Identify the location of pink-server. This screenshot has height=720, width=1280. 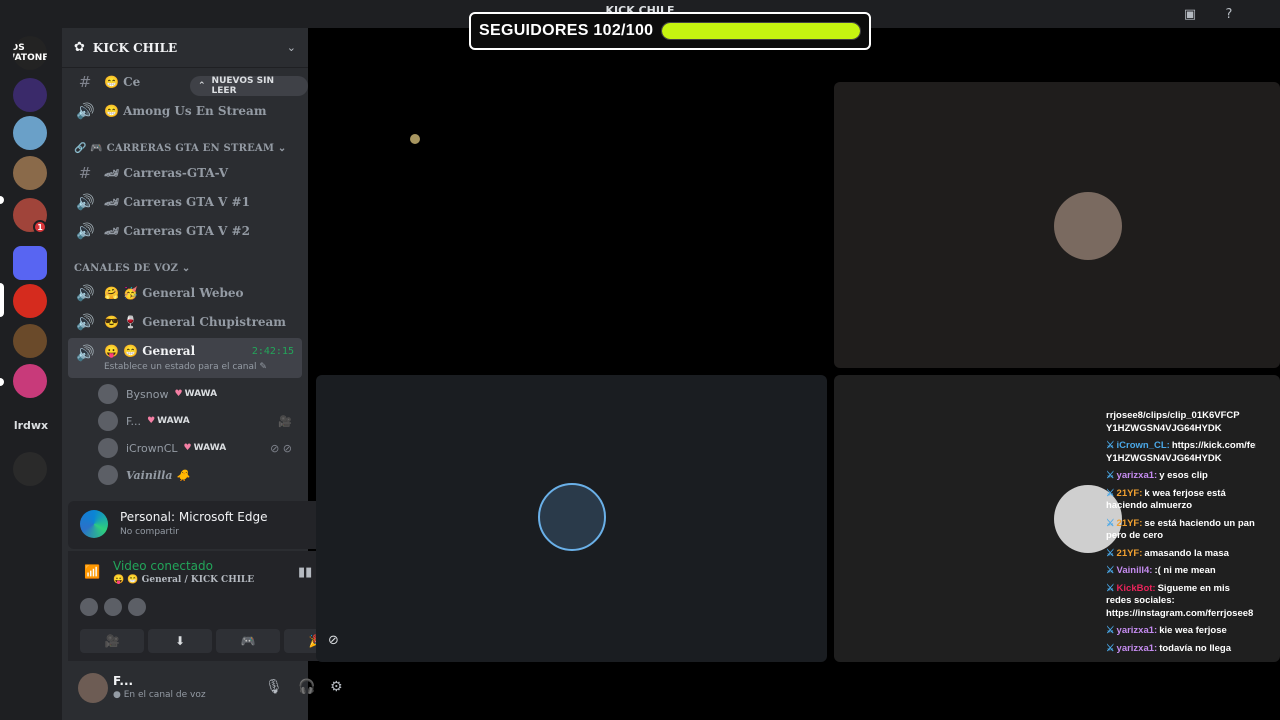
(30, 381).